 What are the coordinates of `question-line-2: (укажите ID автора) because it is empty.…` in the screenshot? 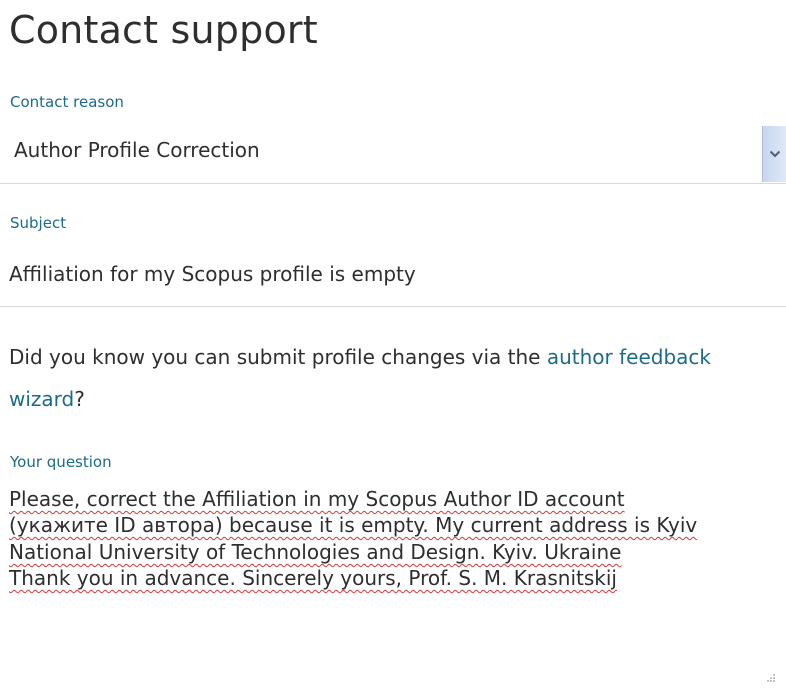 It's located at (353, 525).